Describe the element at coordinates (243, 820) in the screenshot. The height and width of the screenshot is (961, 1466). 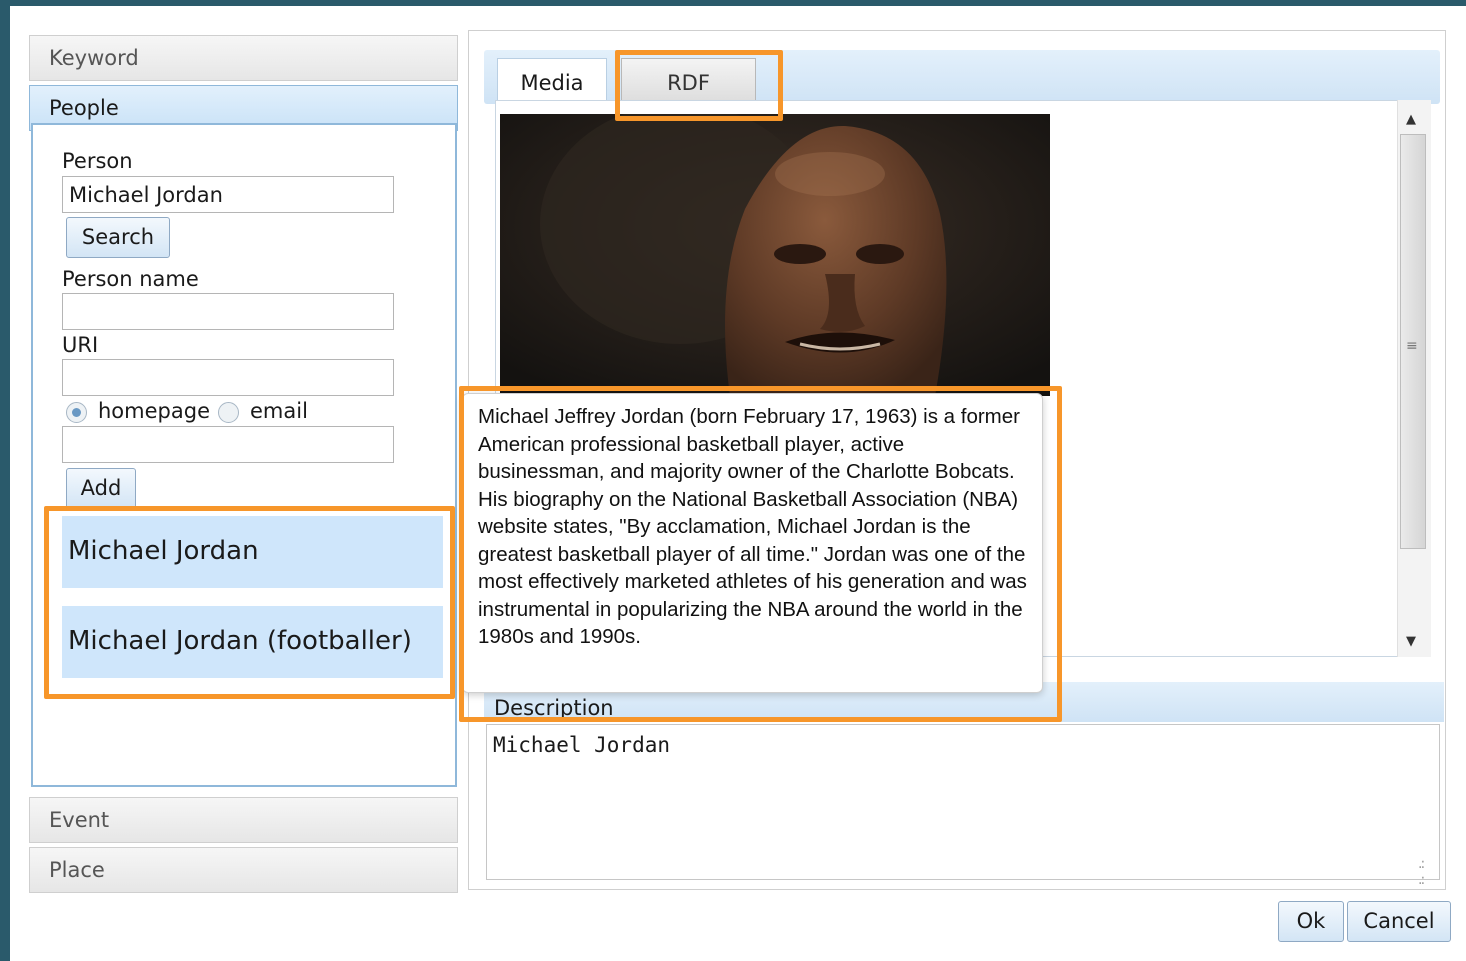
I see `accordion-event: Event` at that location.